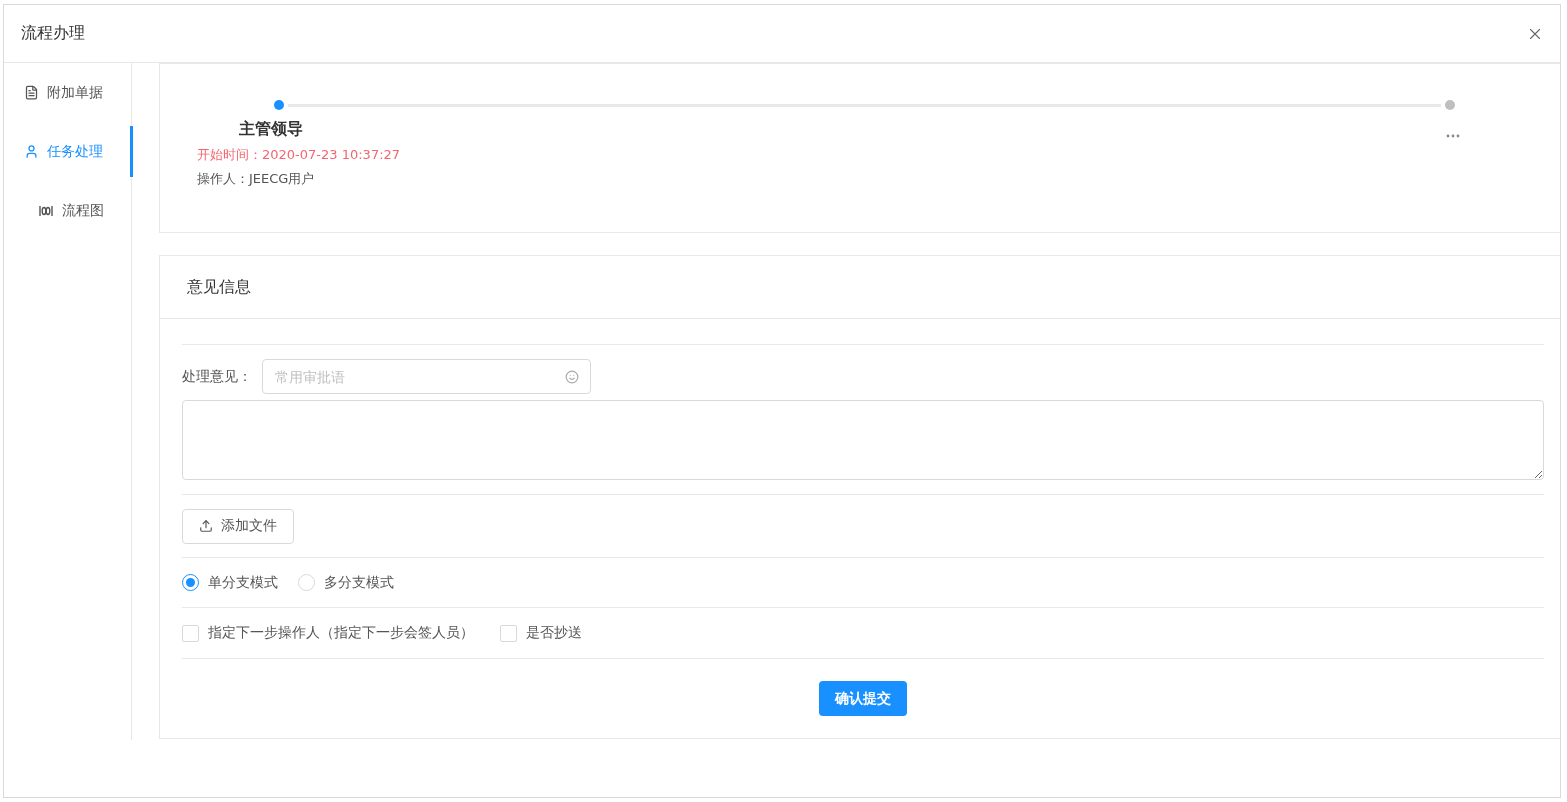  What do you see at coordinates (217, 376) in the screenshot?
I see `opinion-label: 处理意见：` at bounding box center [217, 376].